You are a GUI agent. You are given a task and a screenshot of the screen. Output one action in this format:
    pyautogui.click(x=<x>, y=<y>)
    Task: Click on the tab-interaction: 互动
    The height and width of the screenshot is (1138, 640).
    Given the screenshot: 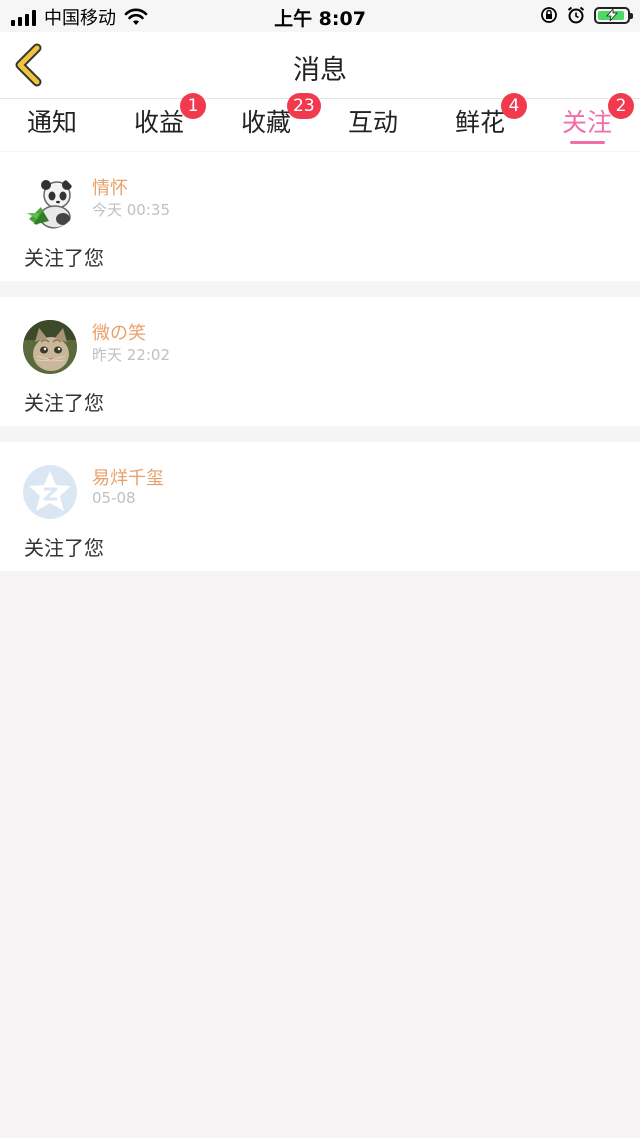 What is the action you would take?
    pyautogui.click(x=373, y=121)
    